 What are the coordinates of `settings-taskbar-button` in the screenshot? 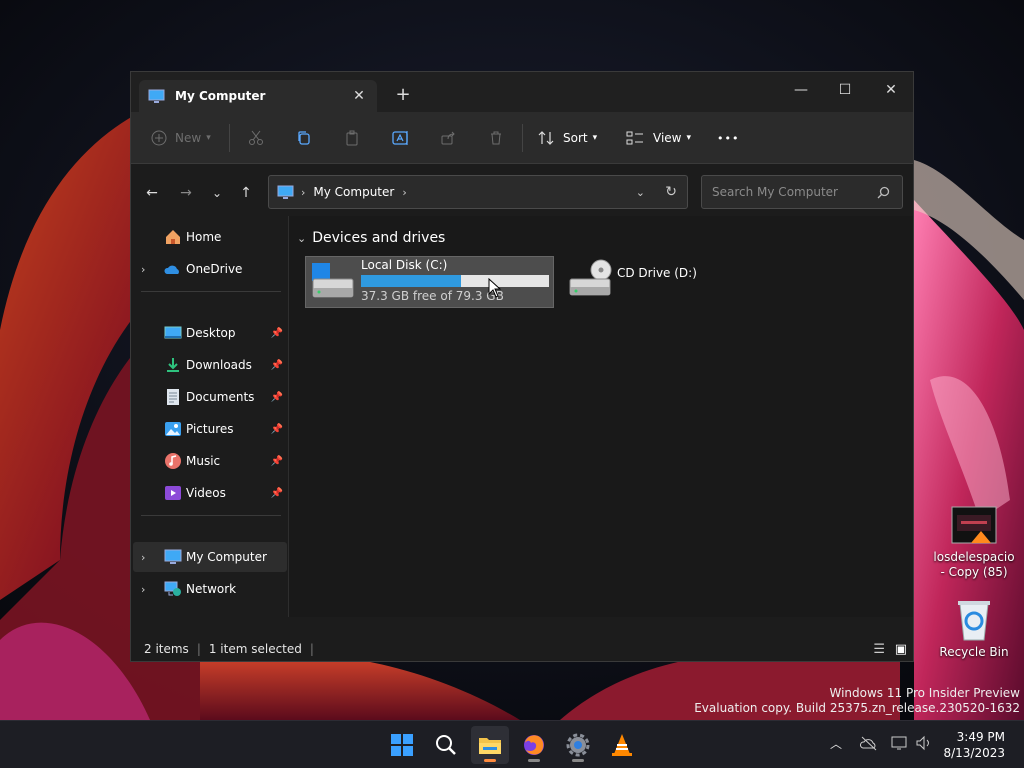 It's located at (578, 745).